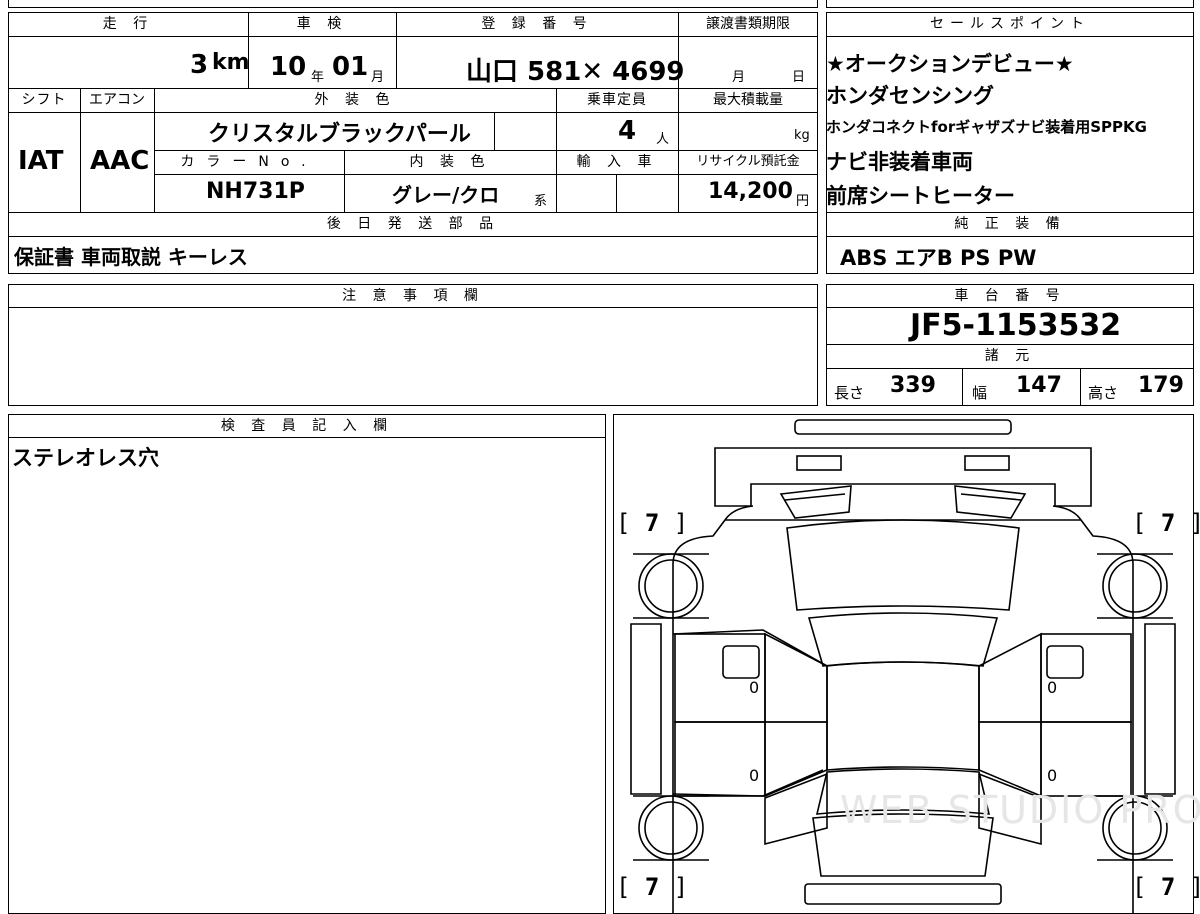 This screenshot has width=1200, height=914. I want to click on inspector-header: 検 査 員 記 入 欄, so click(307, 426).